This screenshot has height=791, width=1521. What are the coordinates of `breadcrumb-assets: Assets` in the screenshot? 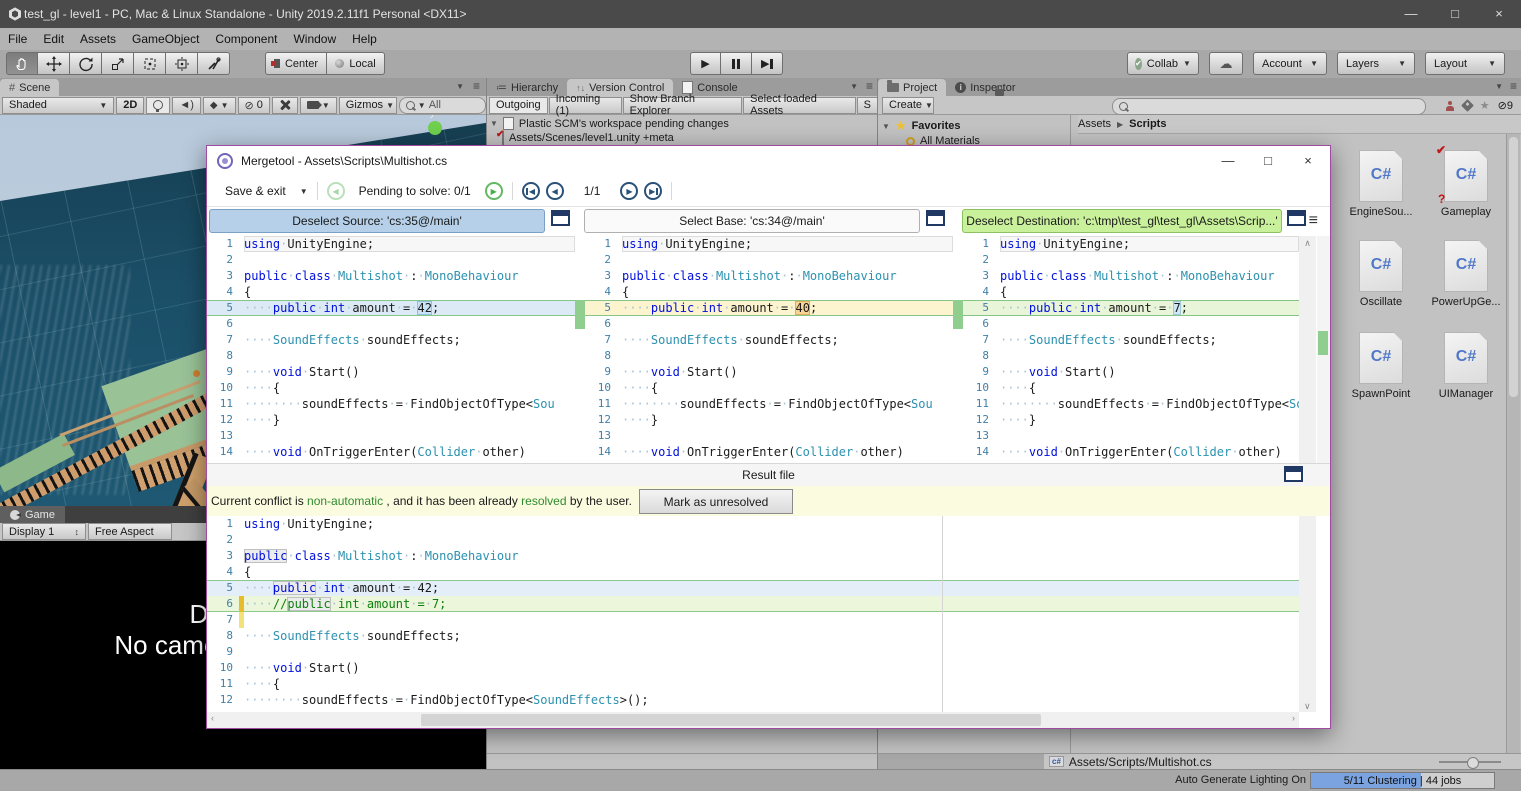 It's located at (1094, 124).